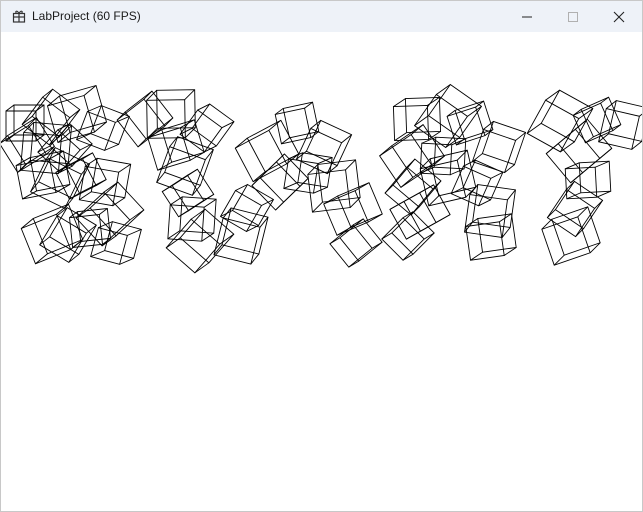 Image resolution: width=643 pixels, height=512 pixels. I want to click on minimize-icon, so click(527, 16).